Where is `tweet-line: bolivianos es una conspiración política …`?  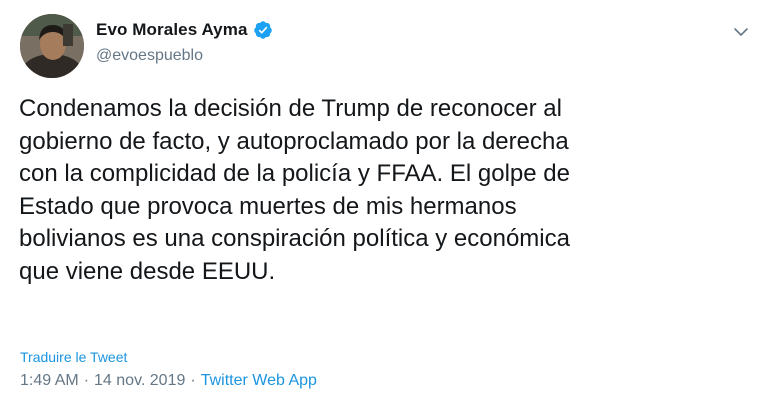
tweet-line: bolivianos es una conspiración política … is located at coordinates (294, 238).